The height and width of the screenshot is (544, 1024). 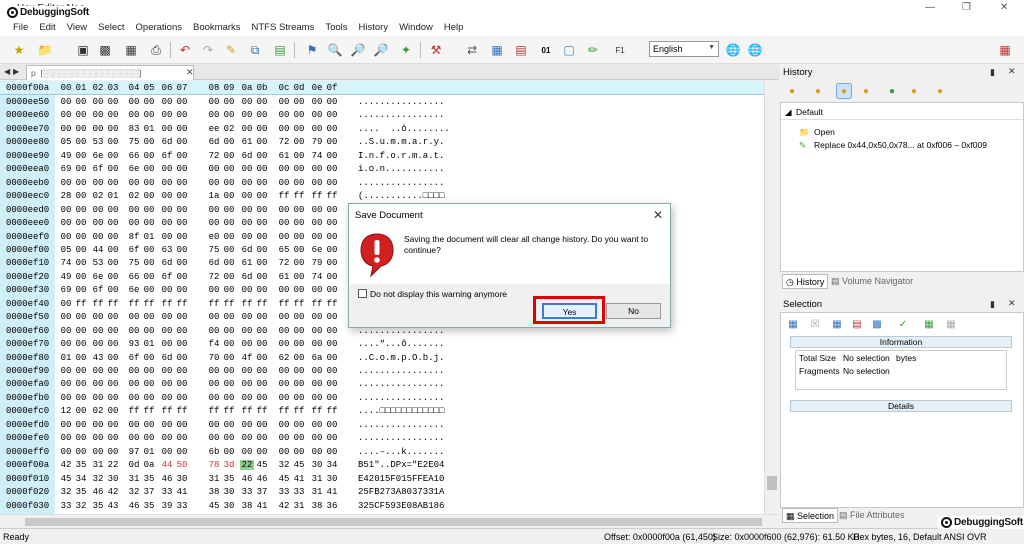 I want to click on hex-byte: 66, so click(x=134, y=277).